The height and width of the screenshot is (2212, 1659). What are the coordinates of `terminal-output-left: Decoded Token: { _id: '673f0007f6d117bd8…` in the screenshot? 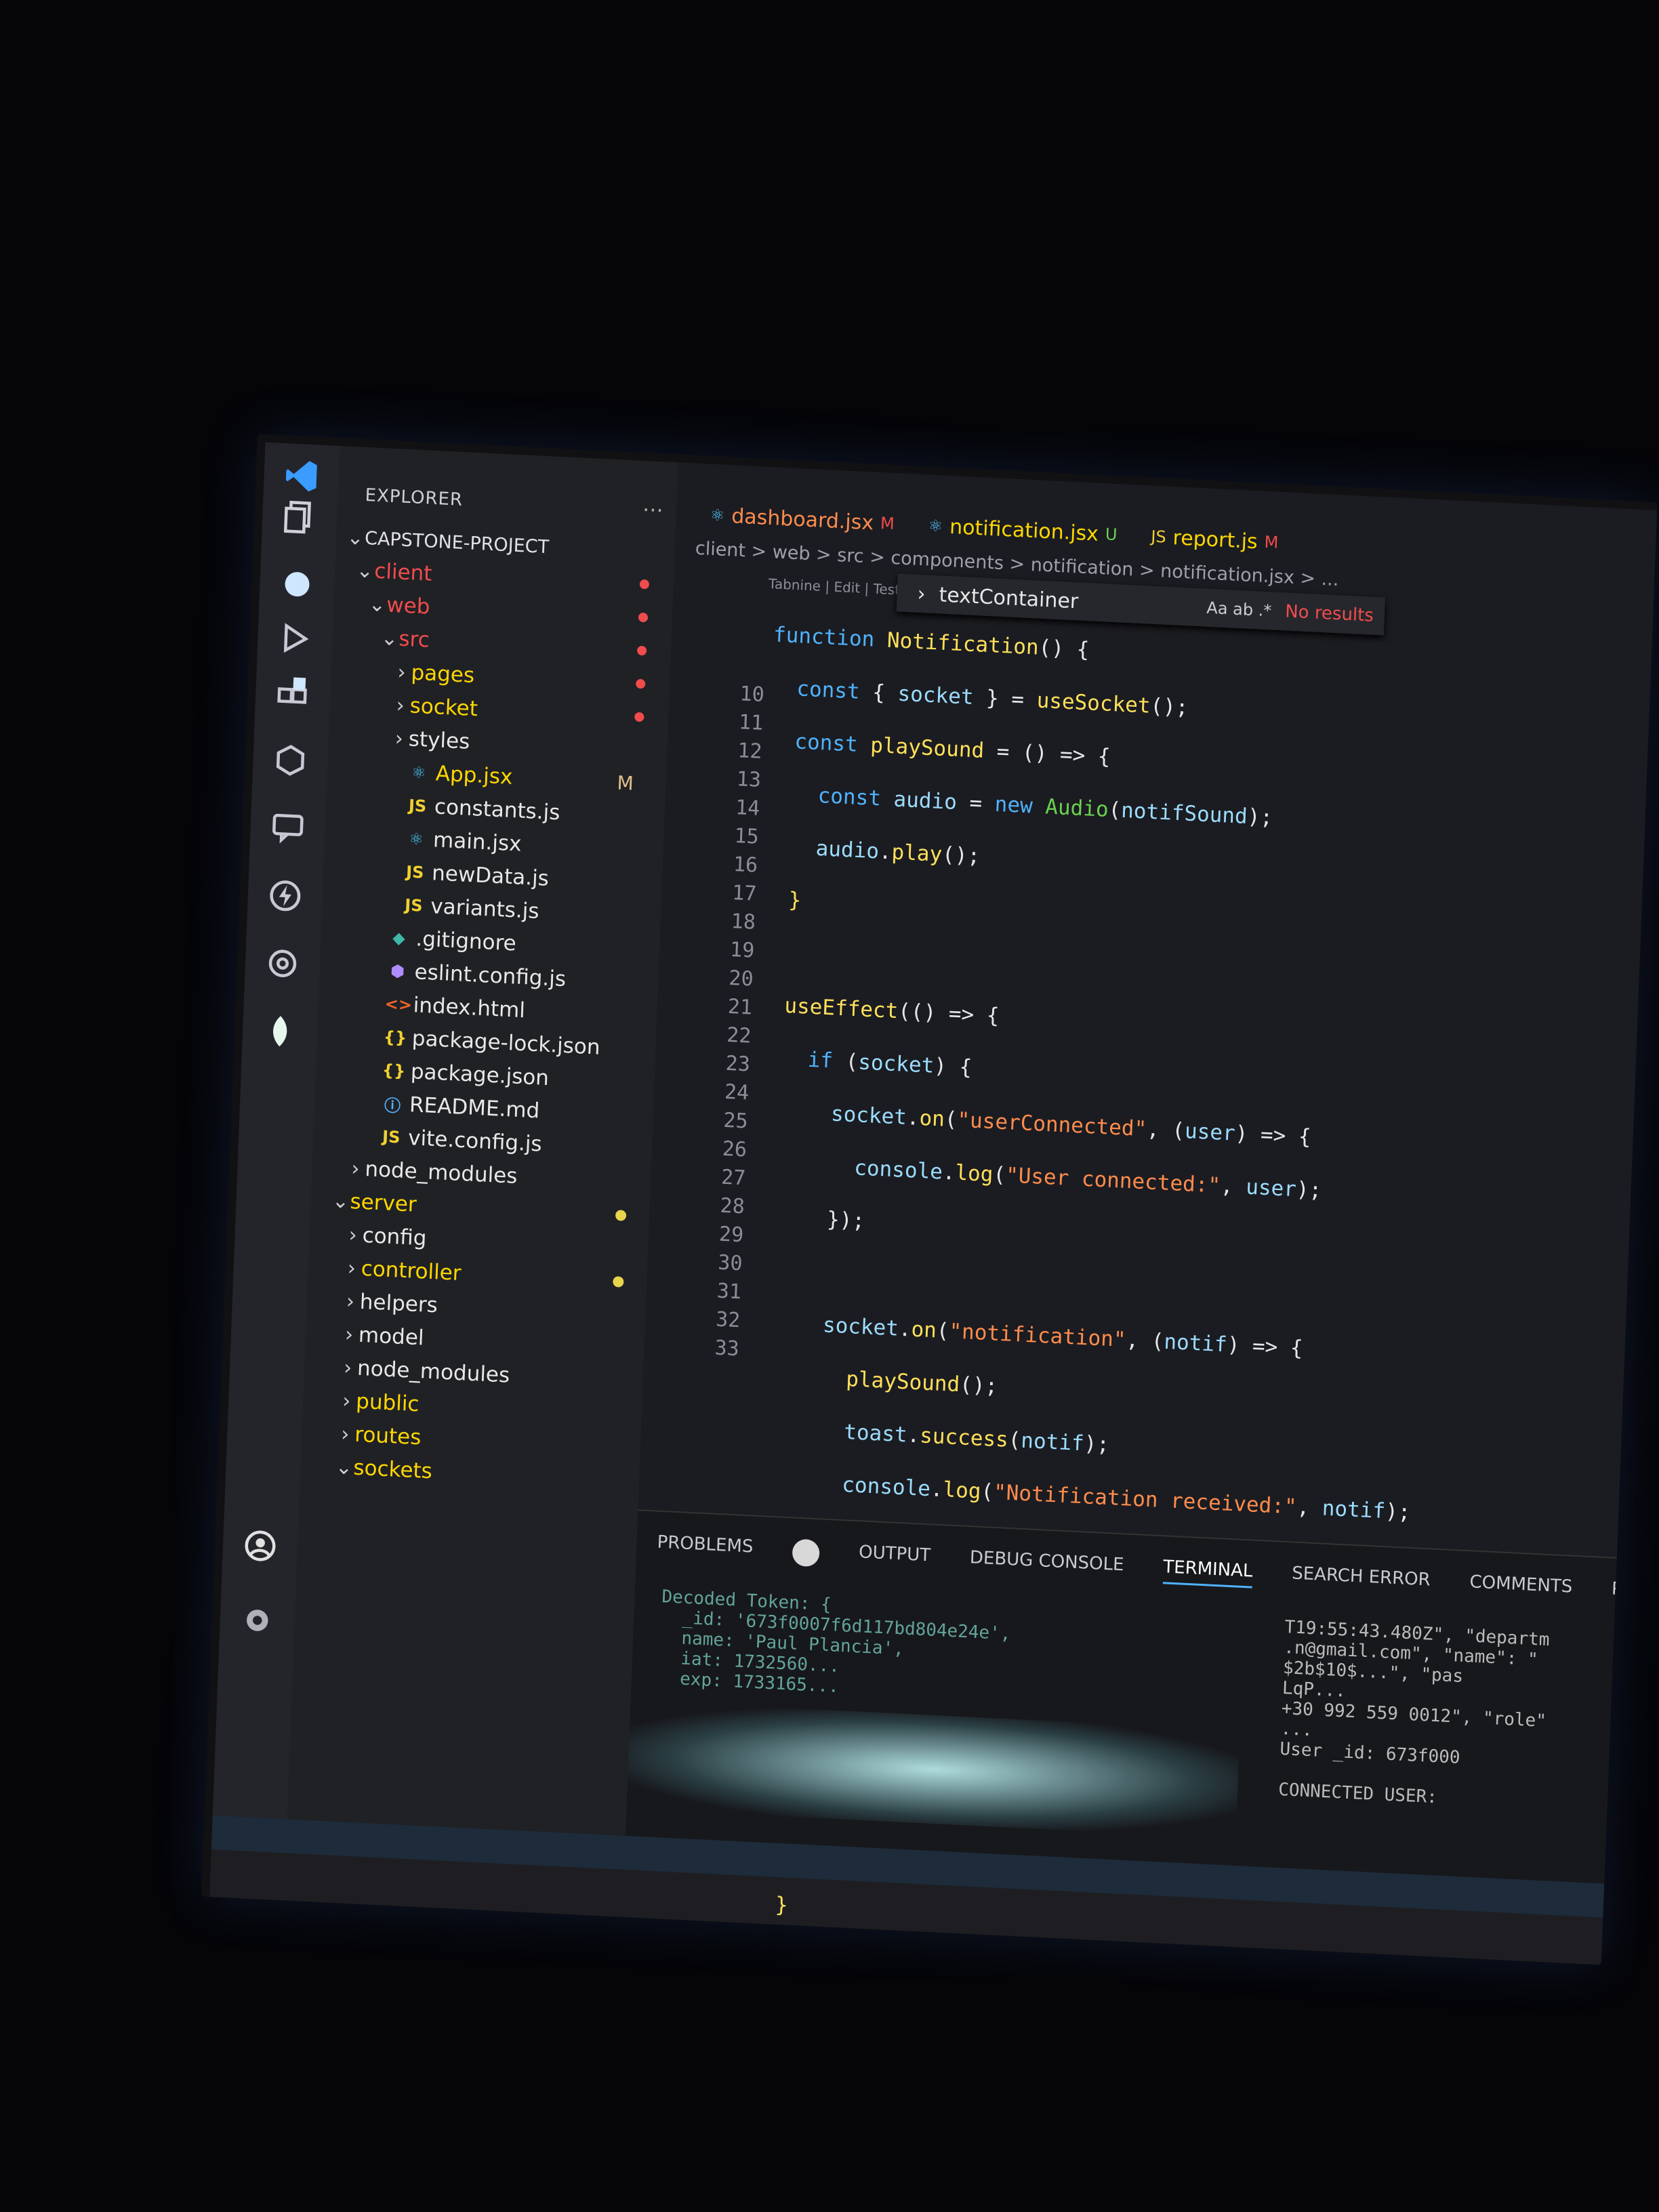 It's located at (835, 1645).